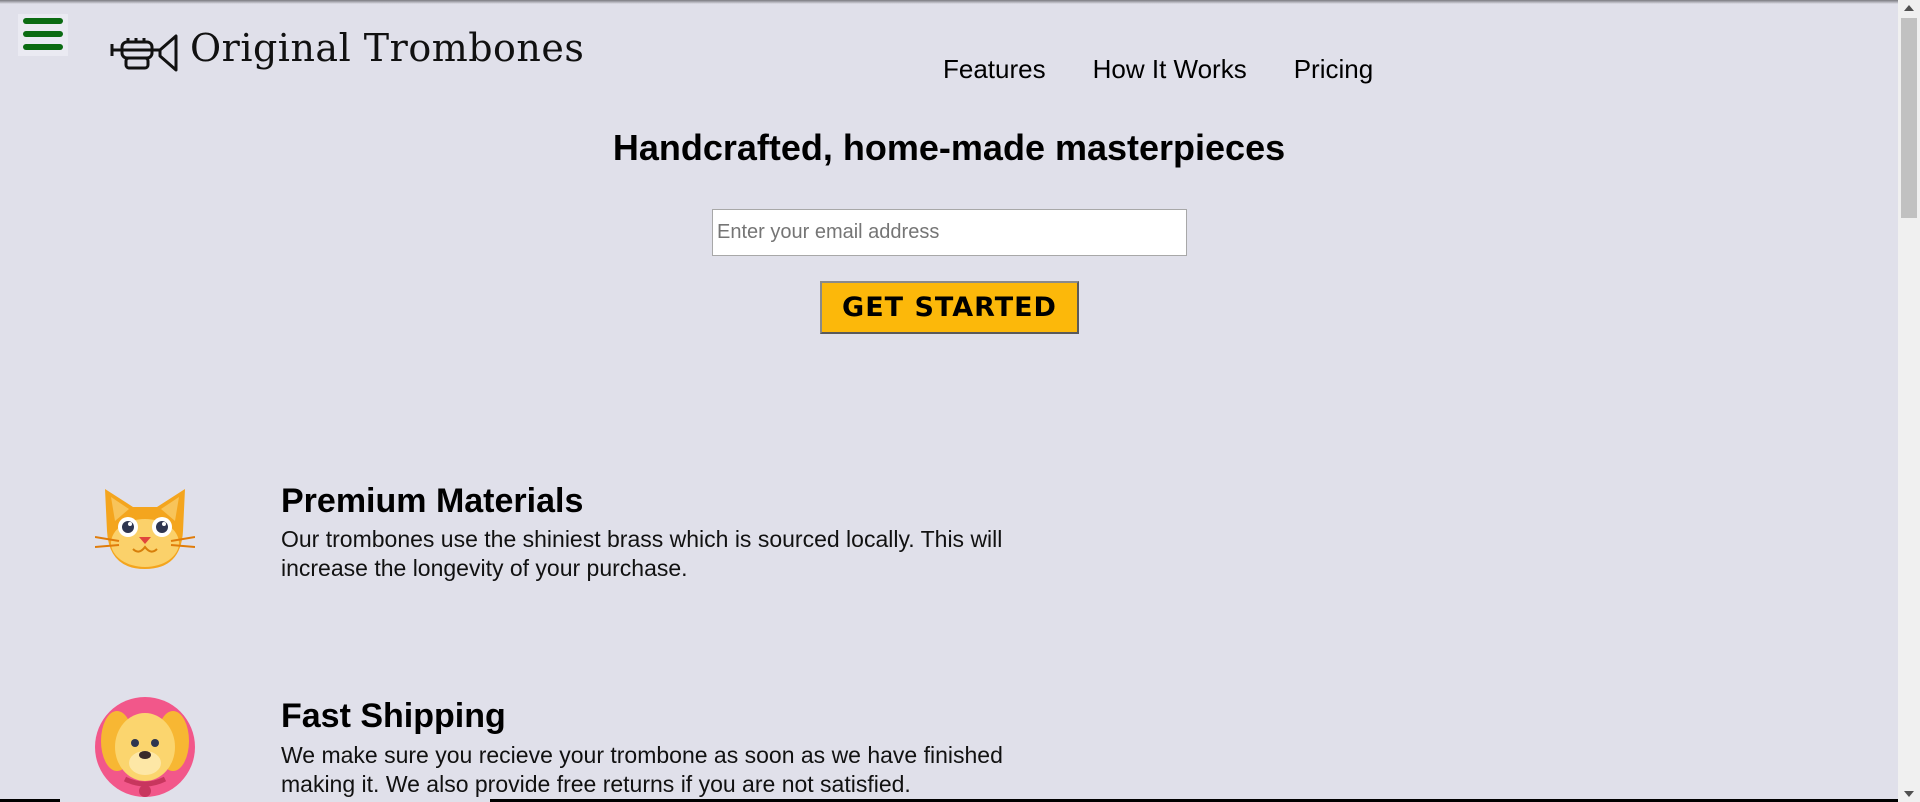  Describe the element at coordinates (1909, 118) in the screenshot. I see `scrollbar-thumb` at that location.